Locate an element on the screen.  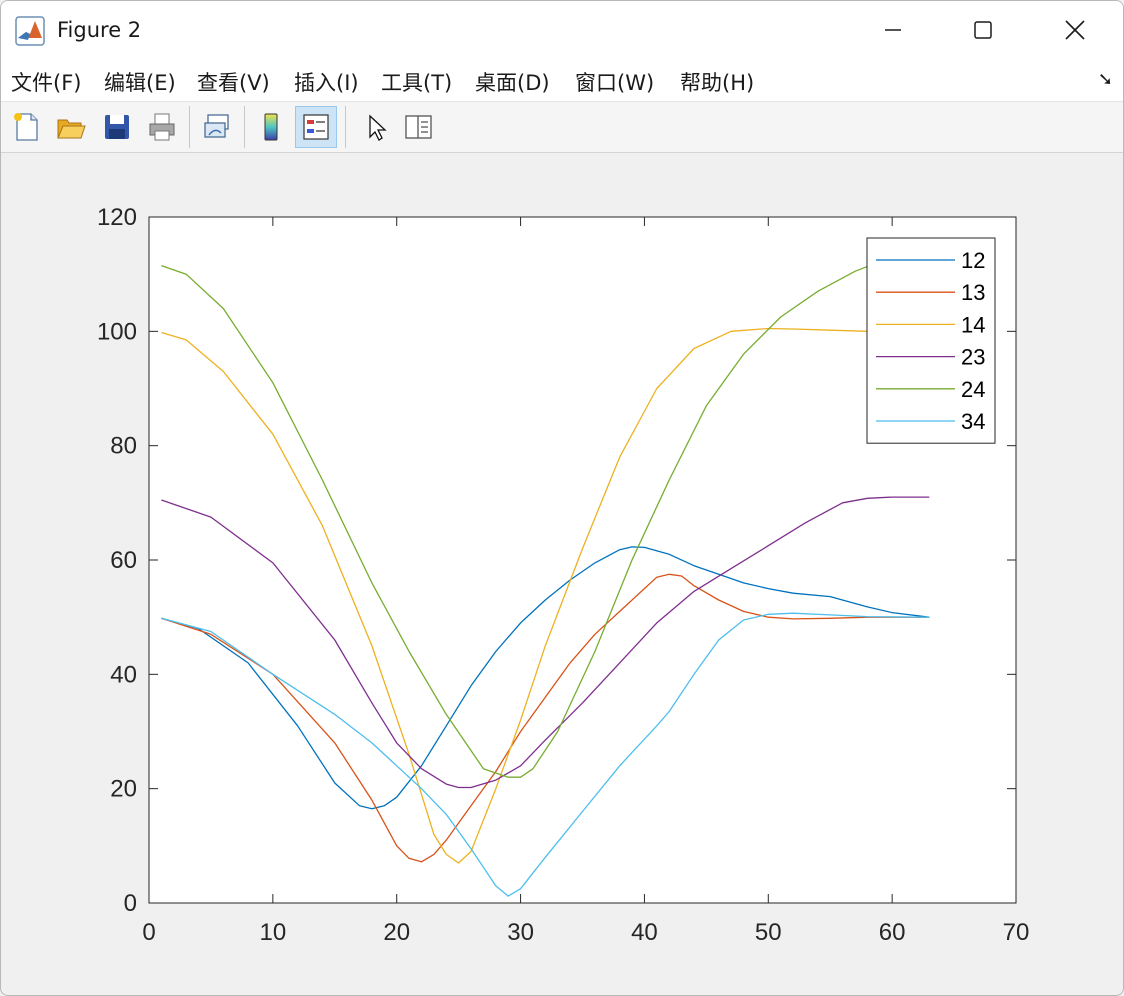
menu-edit: 编辑(E) is located at coordinates (140, 82).